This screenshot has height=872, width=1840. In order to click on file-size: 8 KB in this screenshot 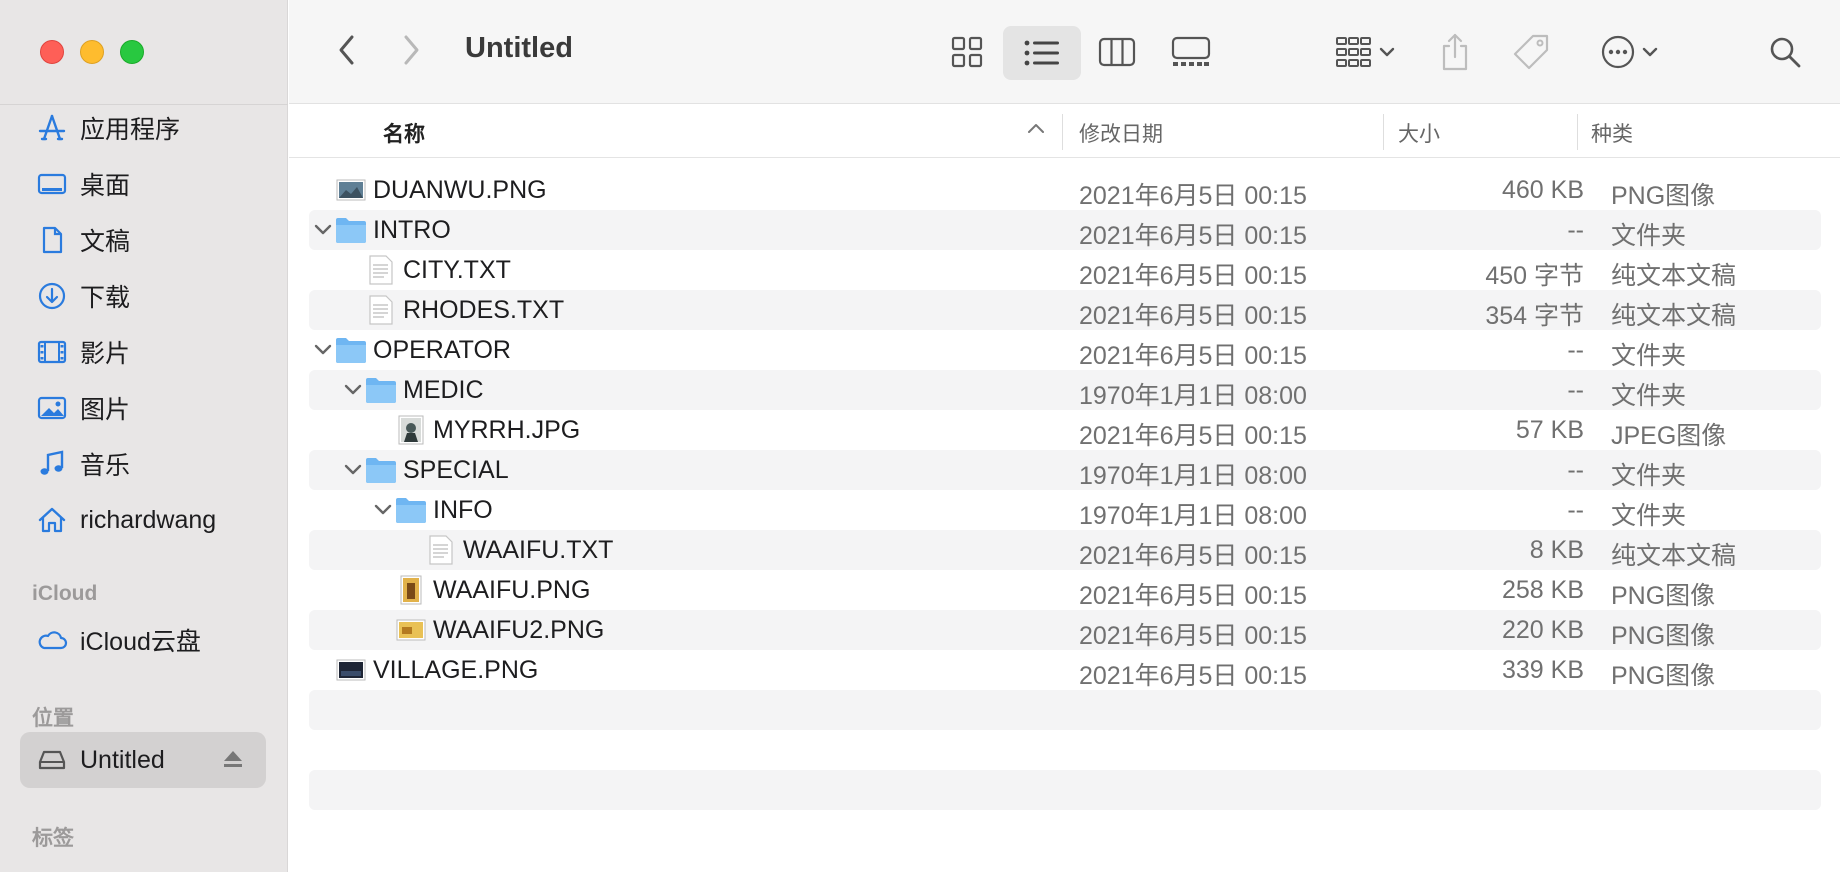, I will do `click(1556, 550)`.